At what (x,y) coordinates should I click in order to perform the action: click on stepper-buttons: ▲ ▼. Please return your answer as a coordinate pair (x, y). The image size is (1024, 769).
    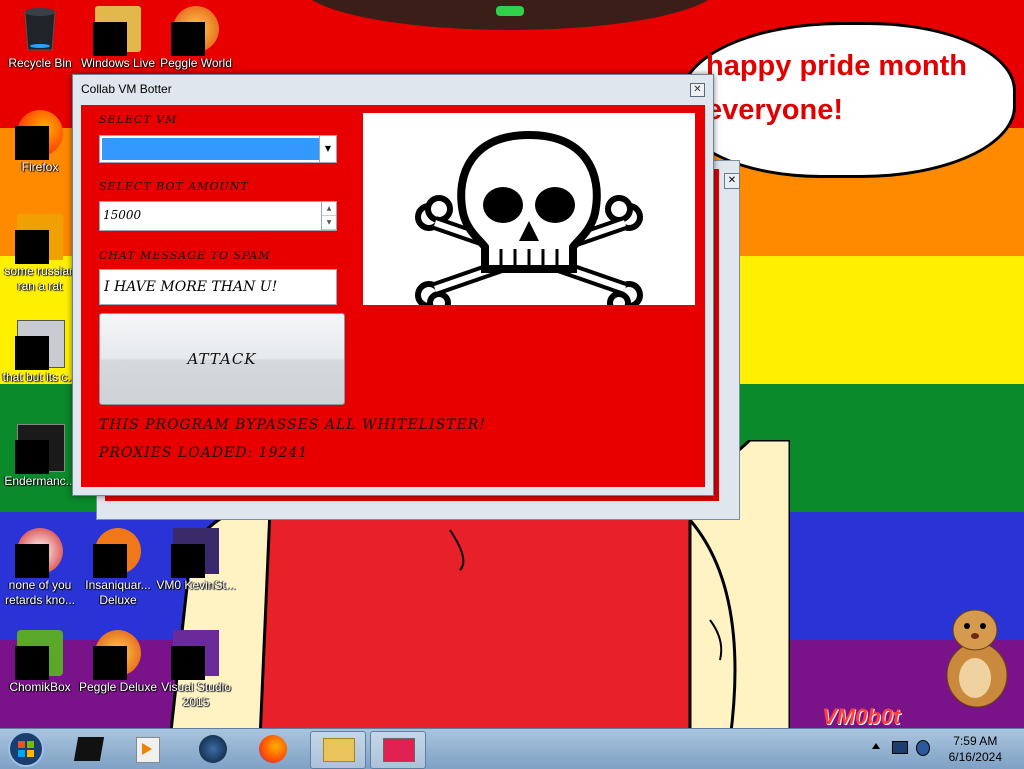
    Looking at the image, I should click on (328, 216).